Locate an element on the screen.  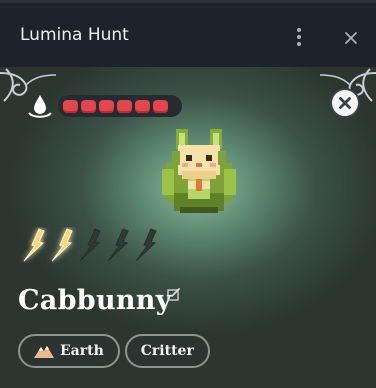
window-title: Lumina Hunt is located at coordinates (74, 35).